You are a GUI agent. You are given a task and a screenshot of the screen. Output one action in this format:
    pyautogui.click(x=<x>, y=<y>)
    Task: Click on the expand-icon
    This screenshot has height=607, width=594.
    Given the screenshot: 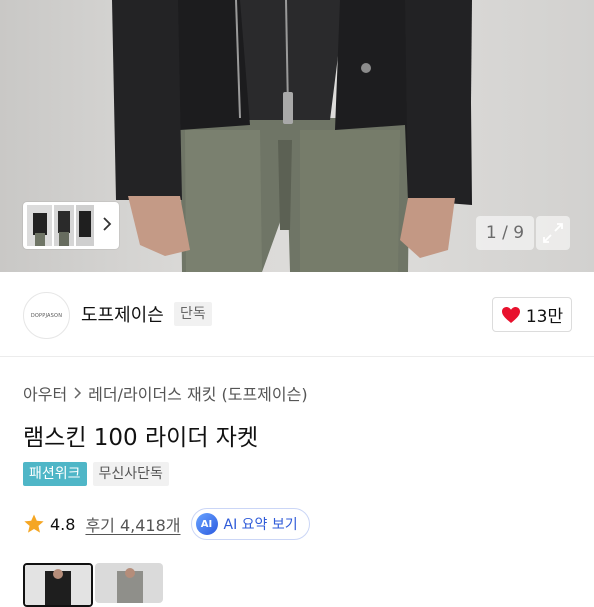 What is the action you would take?
    pyautogui.click(x=553, y=233)
    